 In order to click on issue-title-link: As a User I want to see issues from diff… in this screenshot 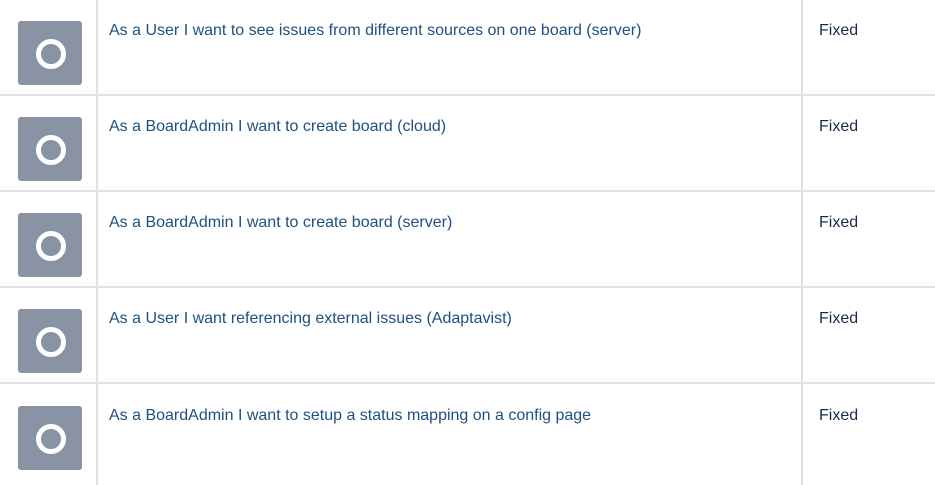, I will do `click(439, 31)`.